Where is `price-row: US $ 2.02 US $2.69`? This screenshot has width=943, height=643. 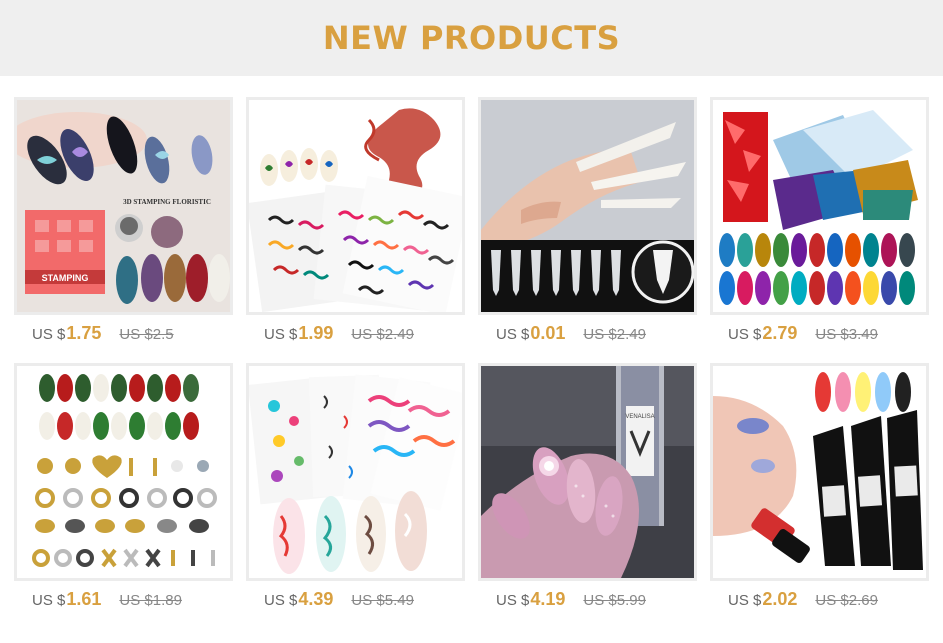
price-row: US $ 2.02 US $2.69 is located at coordinates (833, 601).